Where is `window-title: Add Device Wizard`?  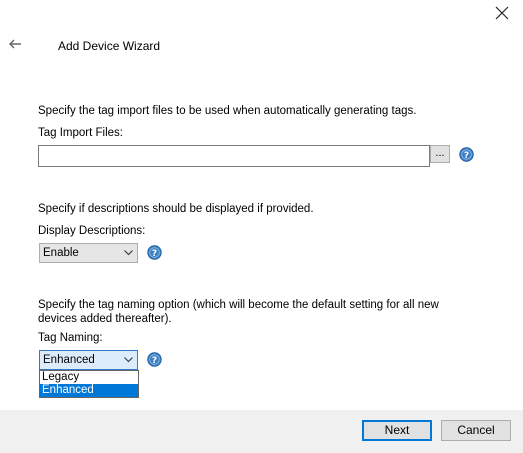 window-title: Add Device Wizard is located at coordinates (109, 46).